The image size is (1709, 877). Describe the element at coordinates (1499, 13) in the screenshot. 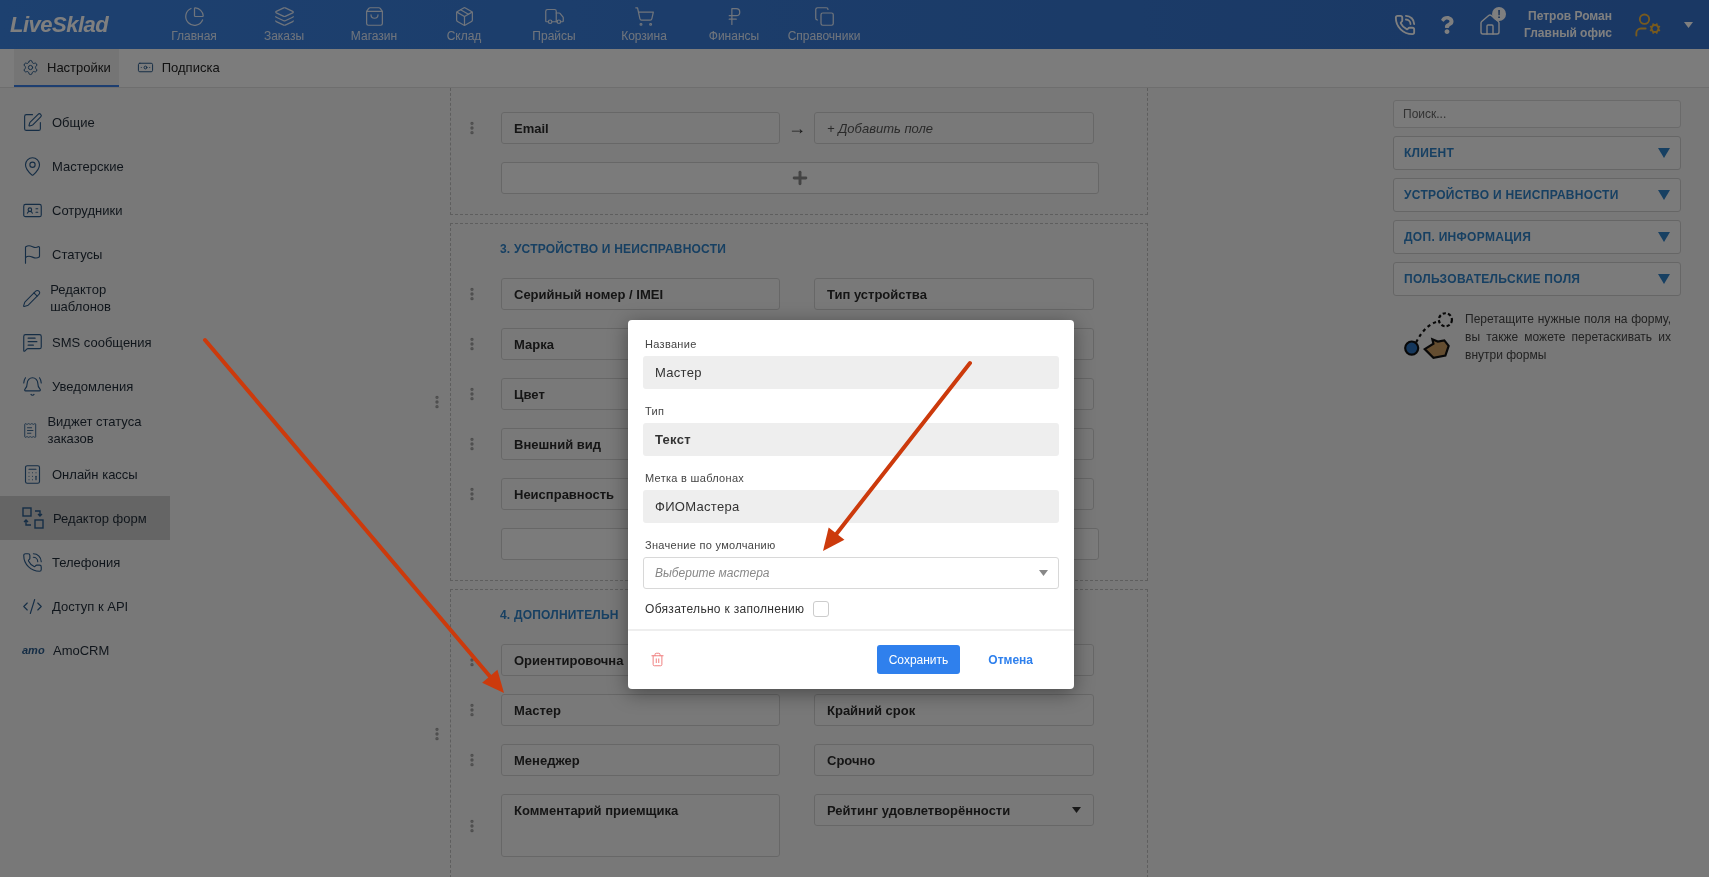

I see `notification-badge: !` at that location.